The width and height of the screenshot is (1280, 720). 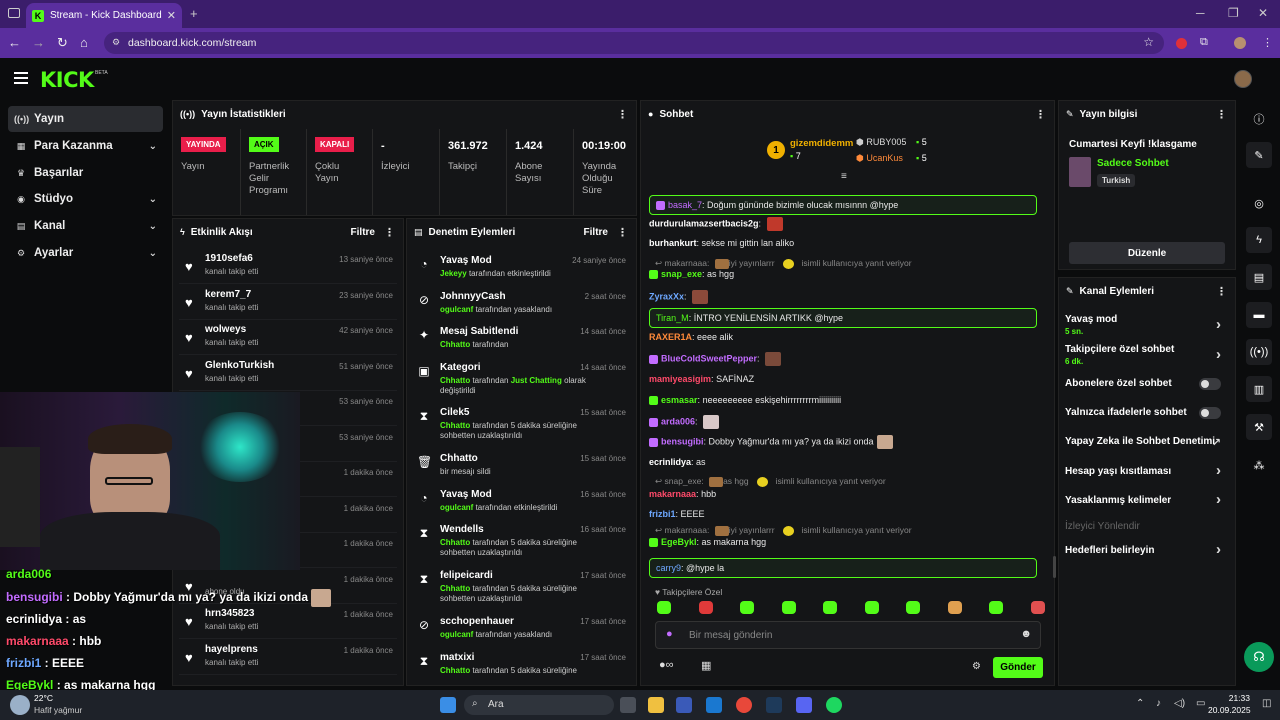 What do you see at coordinates (634, 43) in the screenshot?
I see `address-bar: ⚙ dashboard.kick.com/stream ☆` at bounding box center [634, 43].